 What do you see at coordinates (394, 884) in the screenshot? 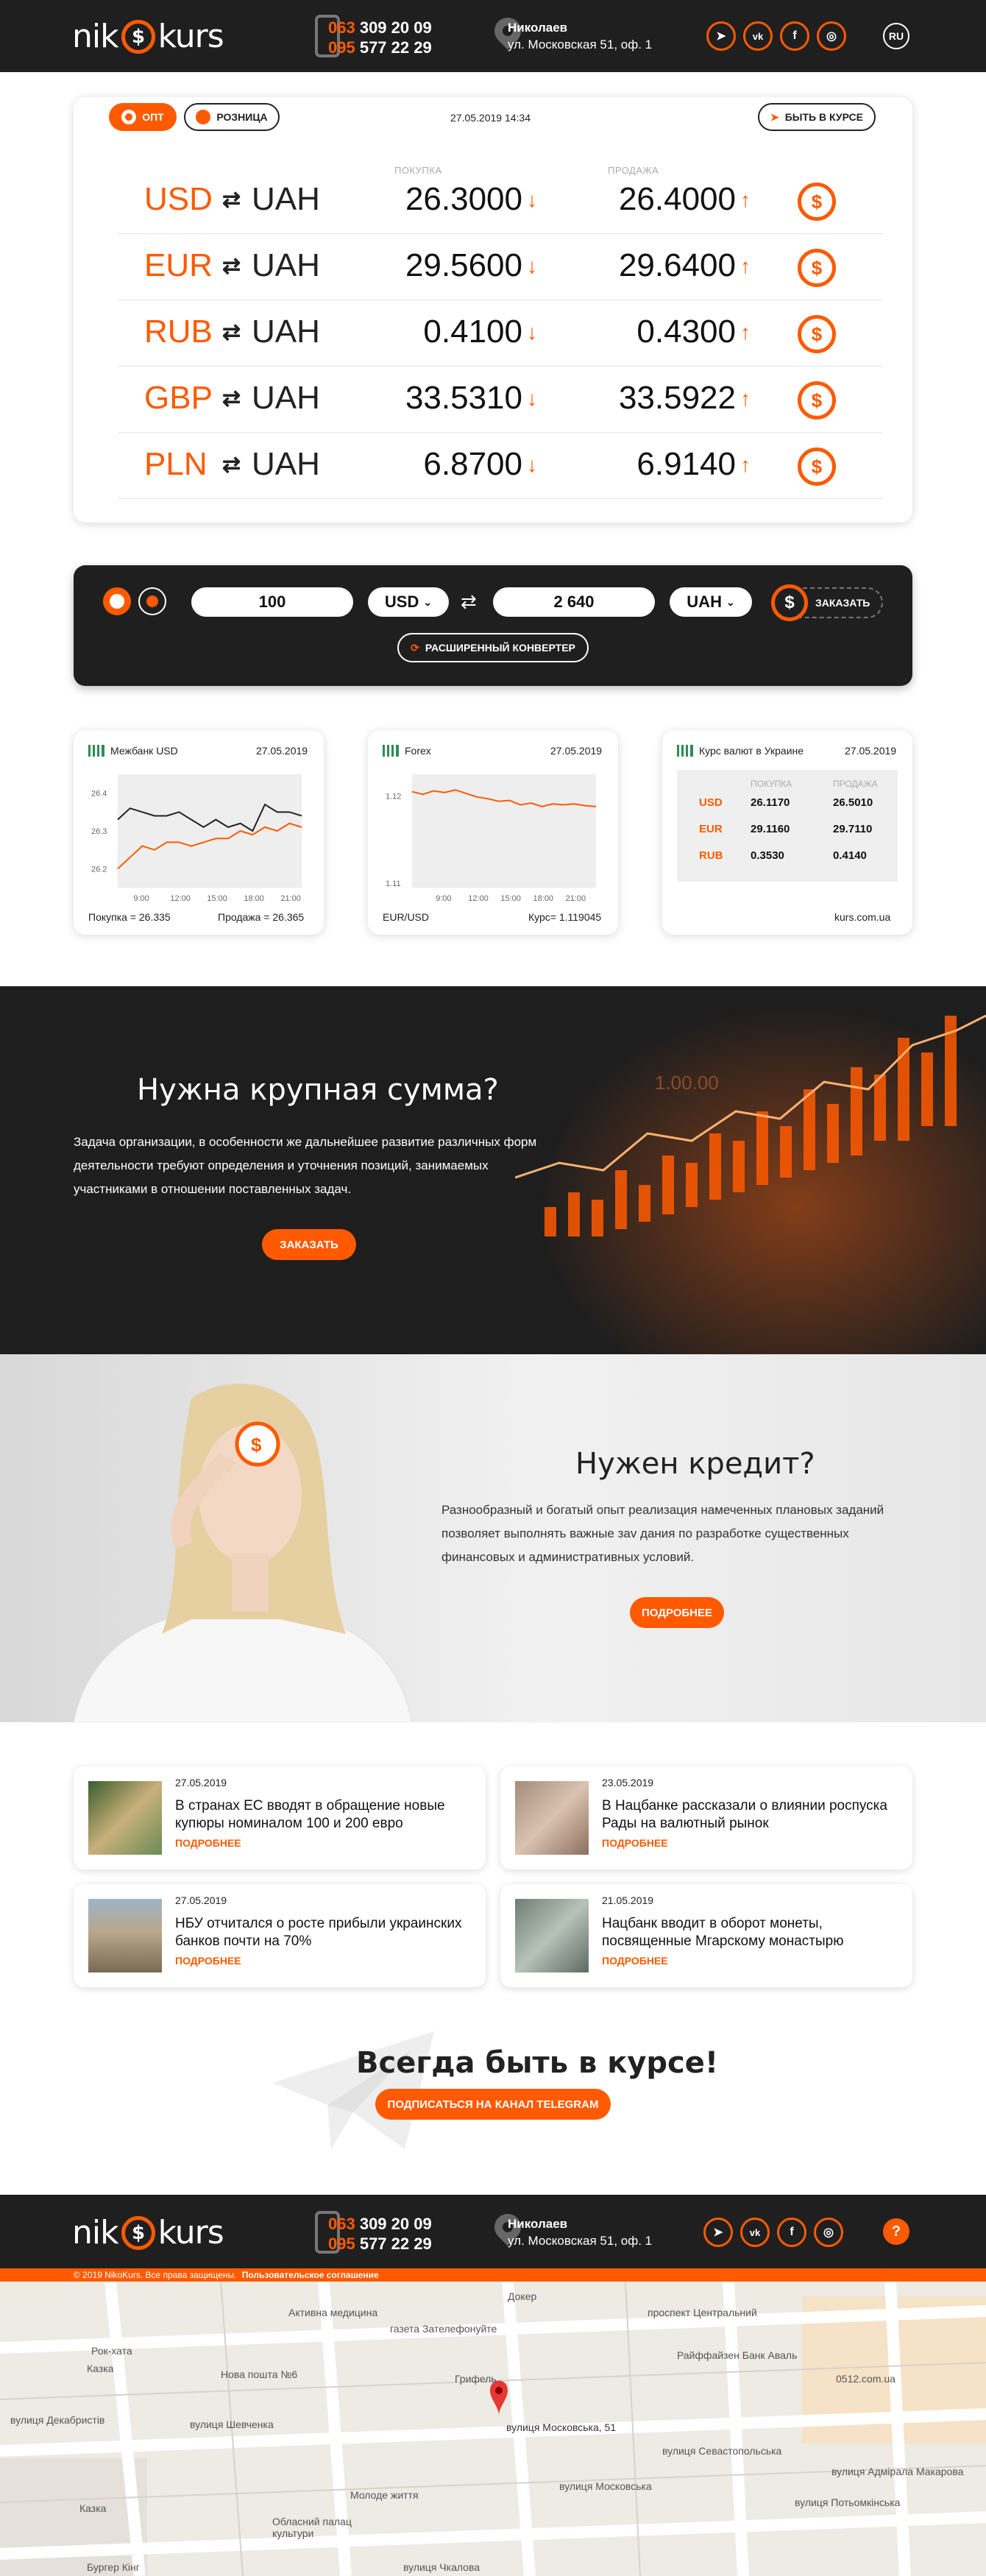
I see `y-tick-label: 1.11` at bounding box center [394, 884].